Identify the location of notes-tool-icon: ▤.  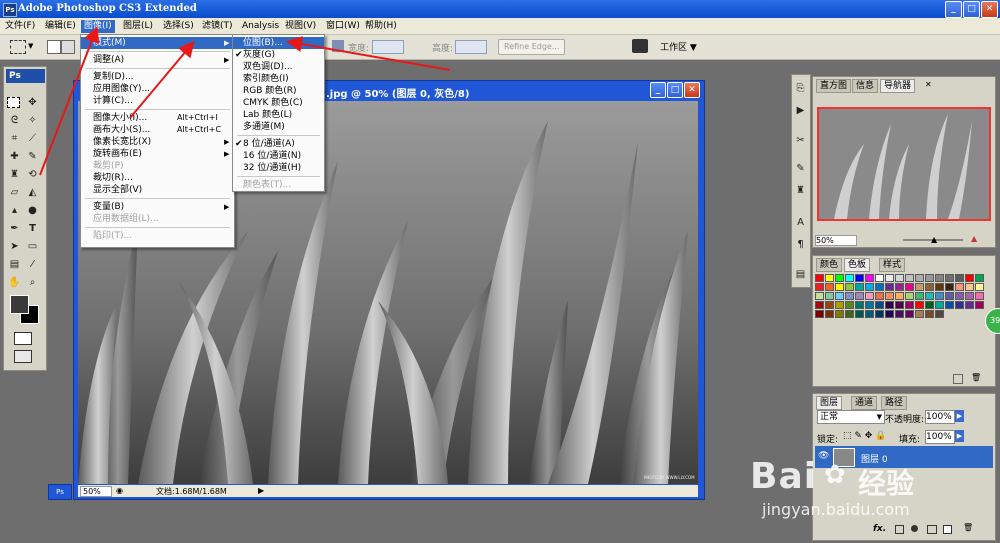
(14, 264).